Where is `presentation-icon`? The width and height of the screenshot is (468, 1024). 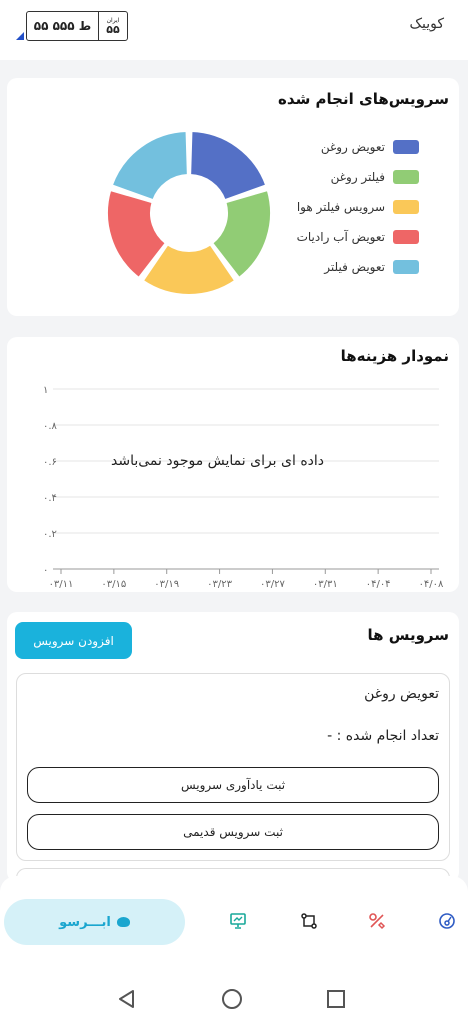 presentation-icon is located at coordinates (238, 921).